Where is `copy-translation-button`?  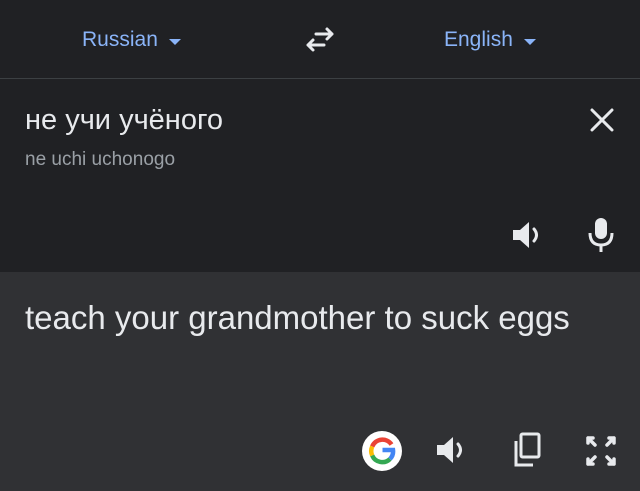
copy-translation-button is located at coordinates (527, 450).